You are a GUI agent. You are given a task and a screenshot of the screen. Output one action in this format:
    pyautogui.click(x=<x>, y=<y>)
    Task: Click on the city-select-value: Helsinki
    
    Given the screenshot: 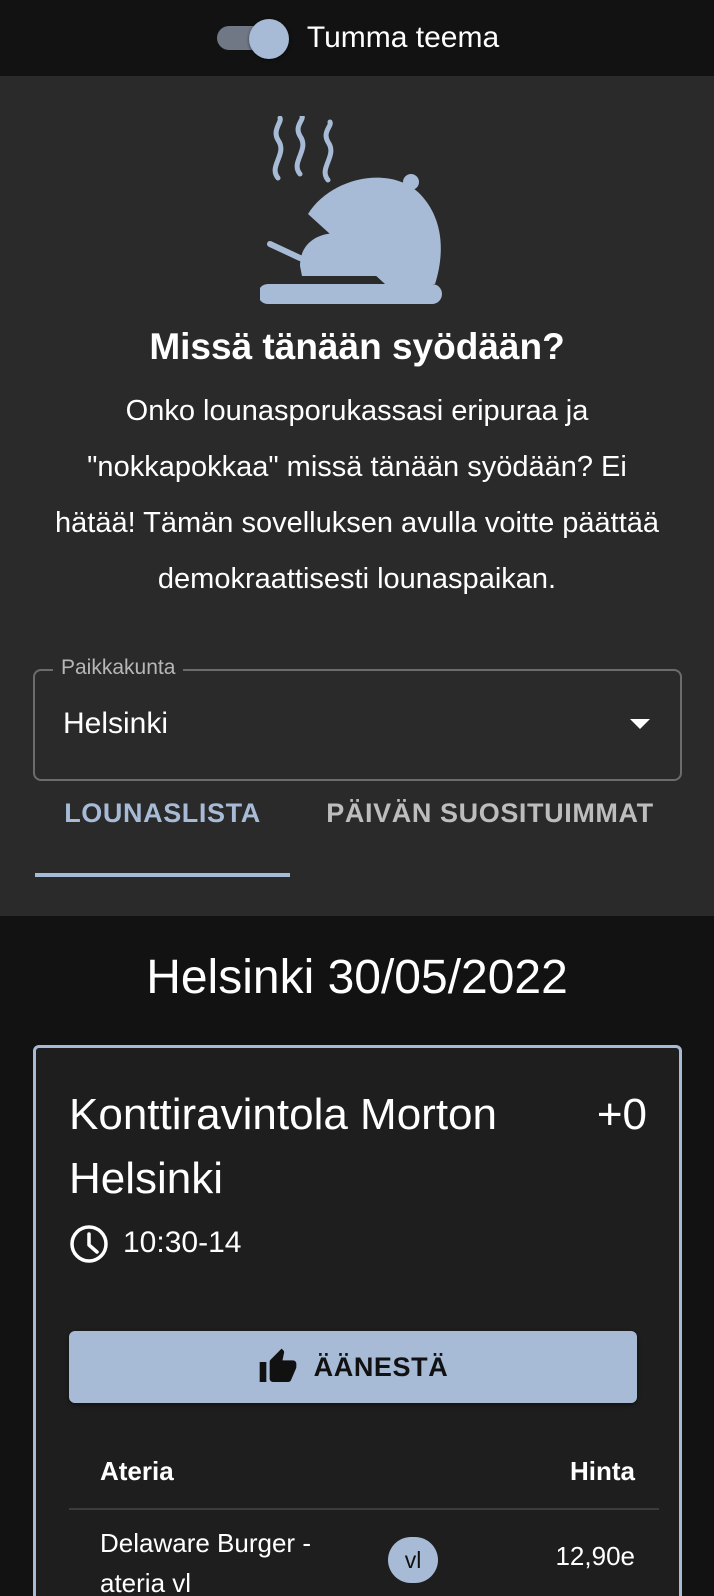 What is the action you would take?
    pyautogui.click(x=116, y=723)
    